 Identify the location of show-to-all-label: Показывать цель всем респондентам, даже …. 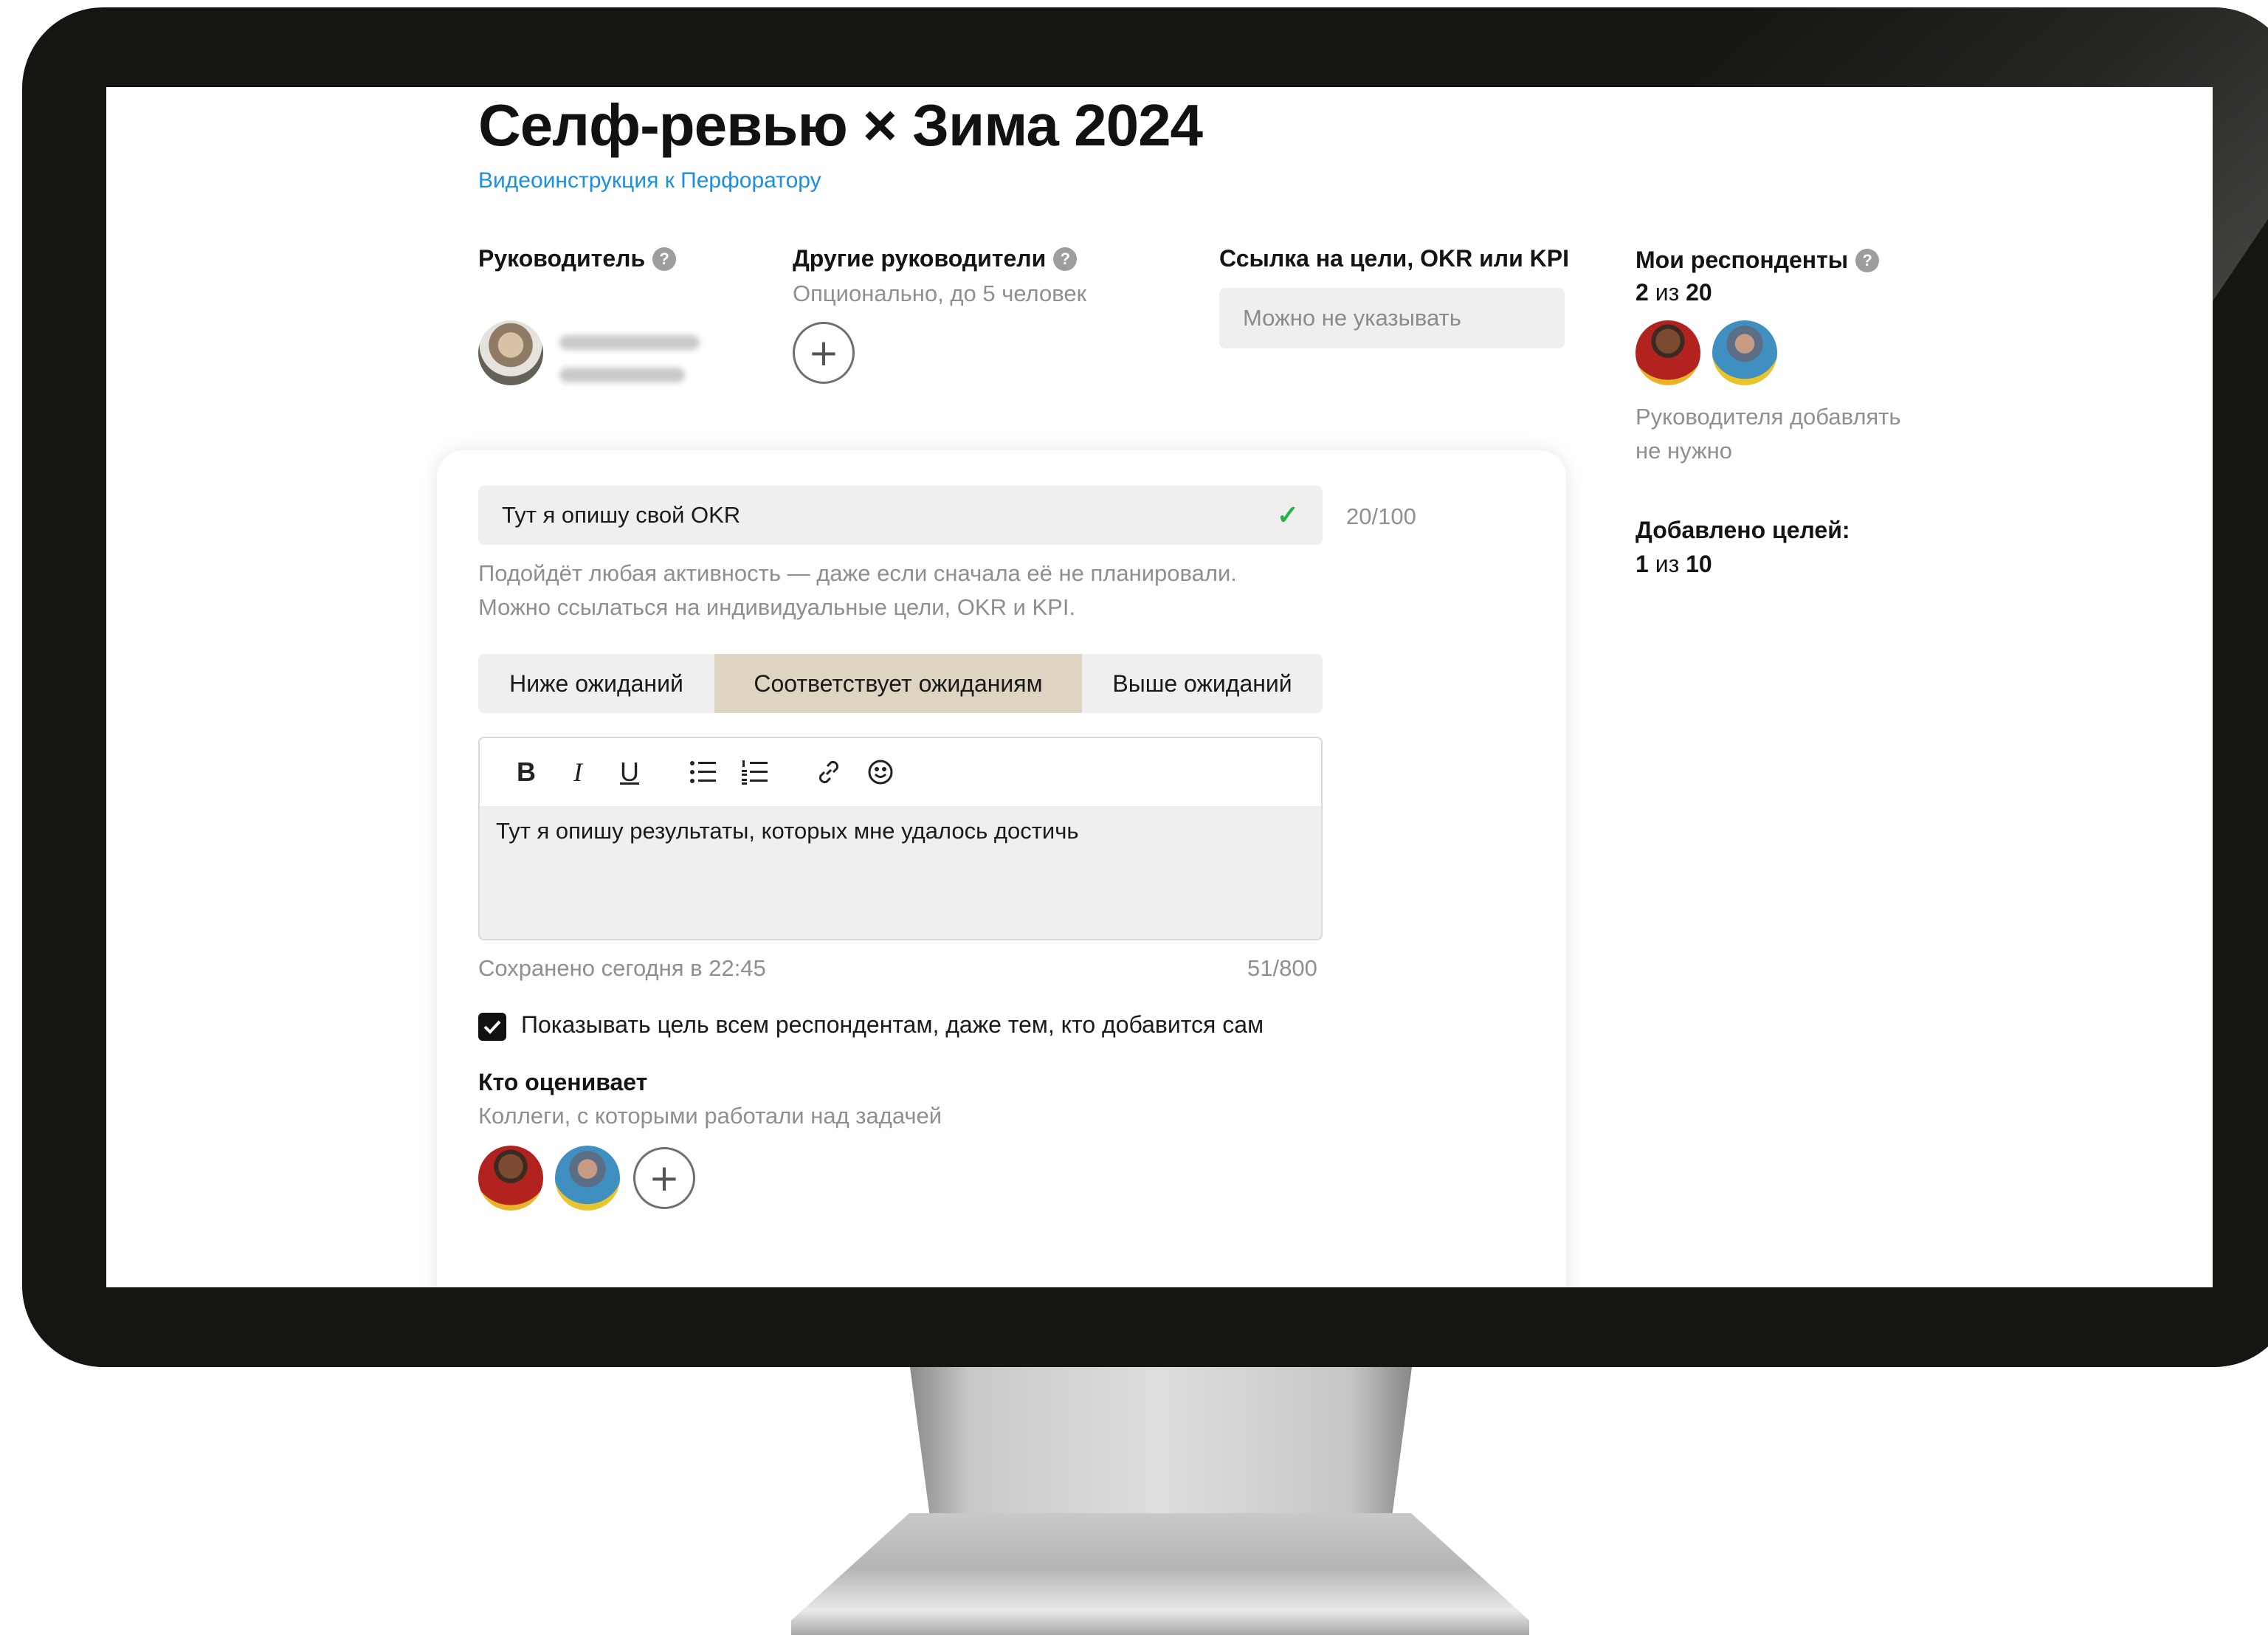
(892, 1025).